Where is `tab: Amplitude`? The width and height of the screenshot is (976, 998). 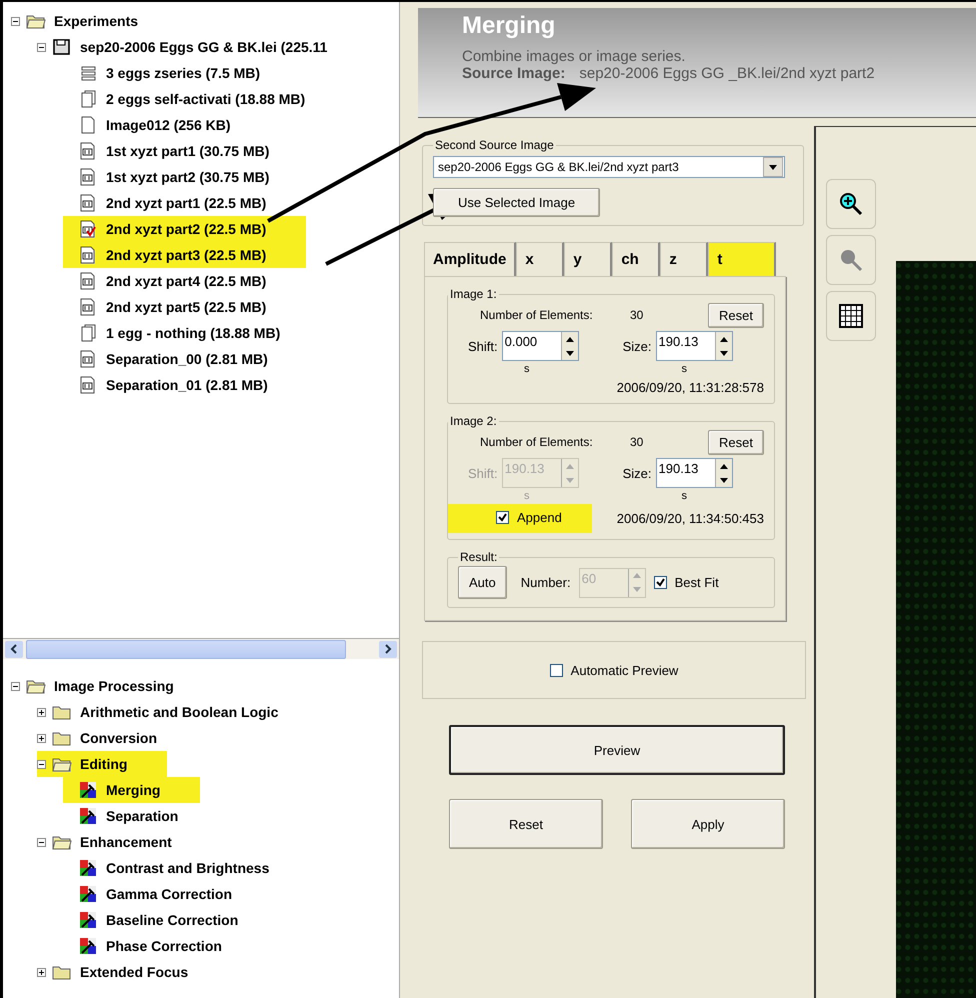 tab: Amplitude is located at coordinates (470, 259).